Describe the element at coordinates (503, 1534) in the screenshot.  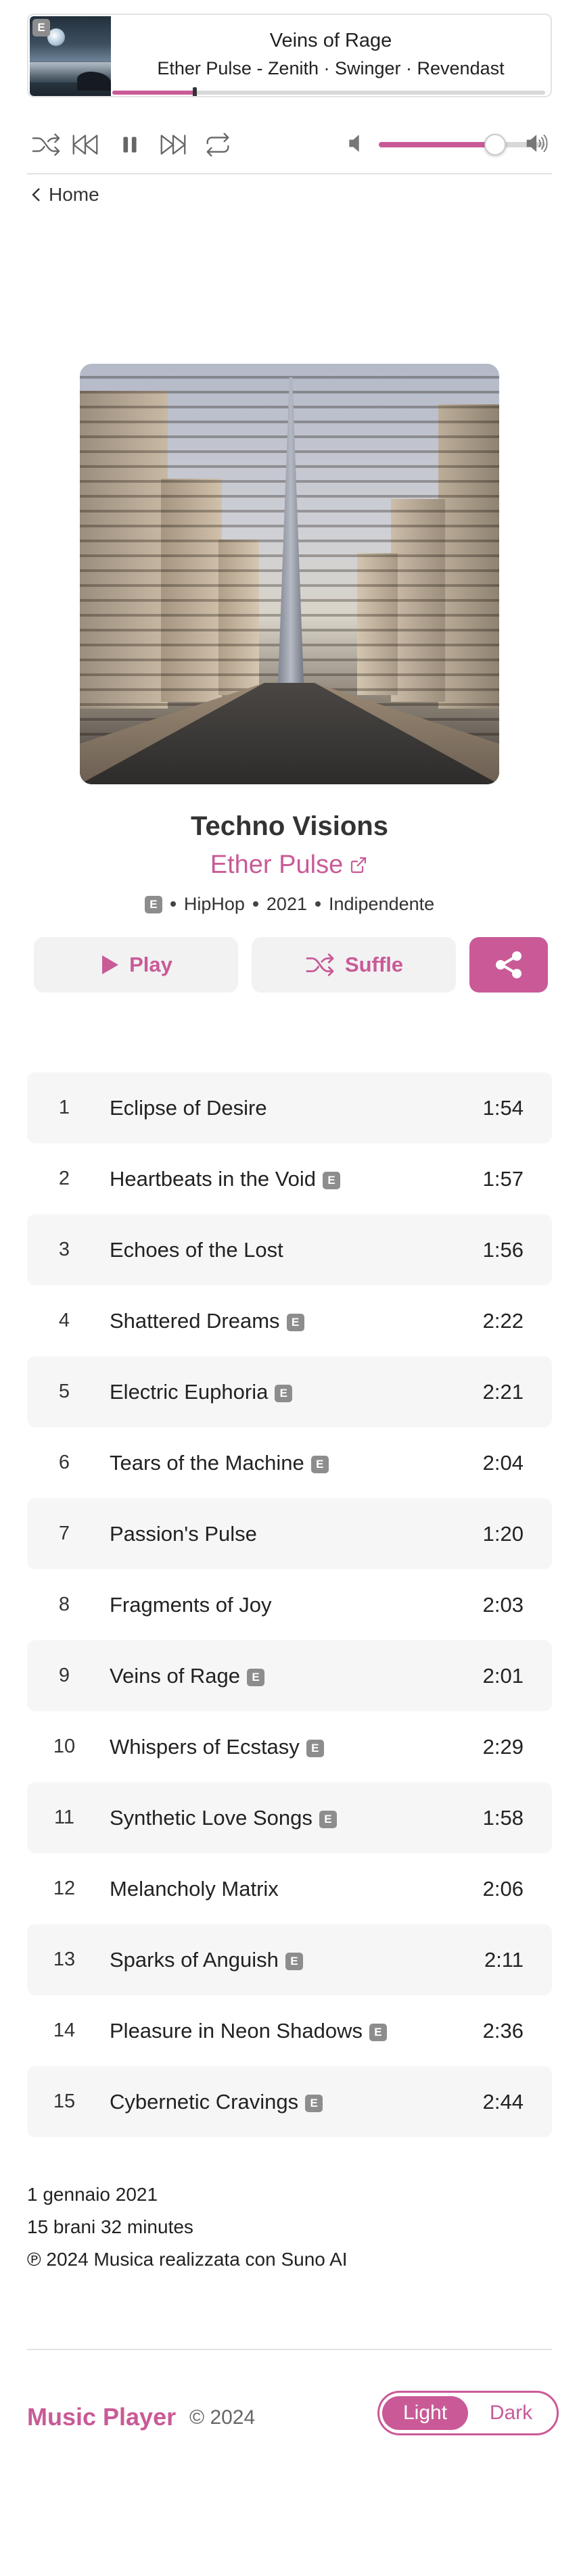
I see `track-duration: 1:20` at that location.